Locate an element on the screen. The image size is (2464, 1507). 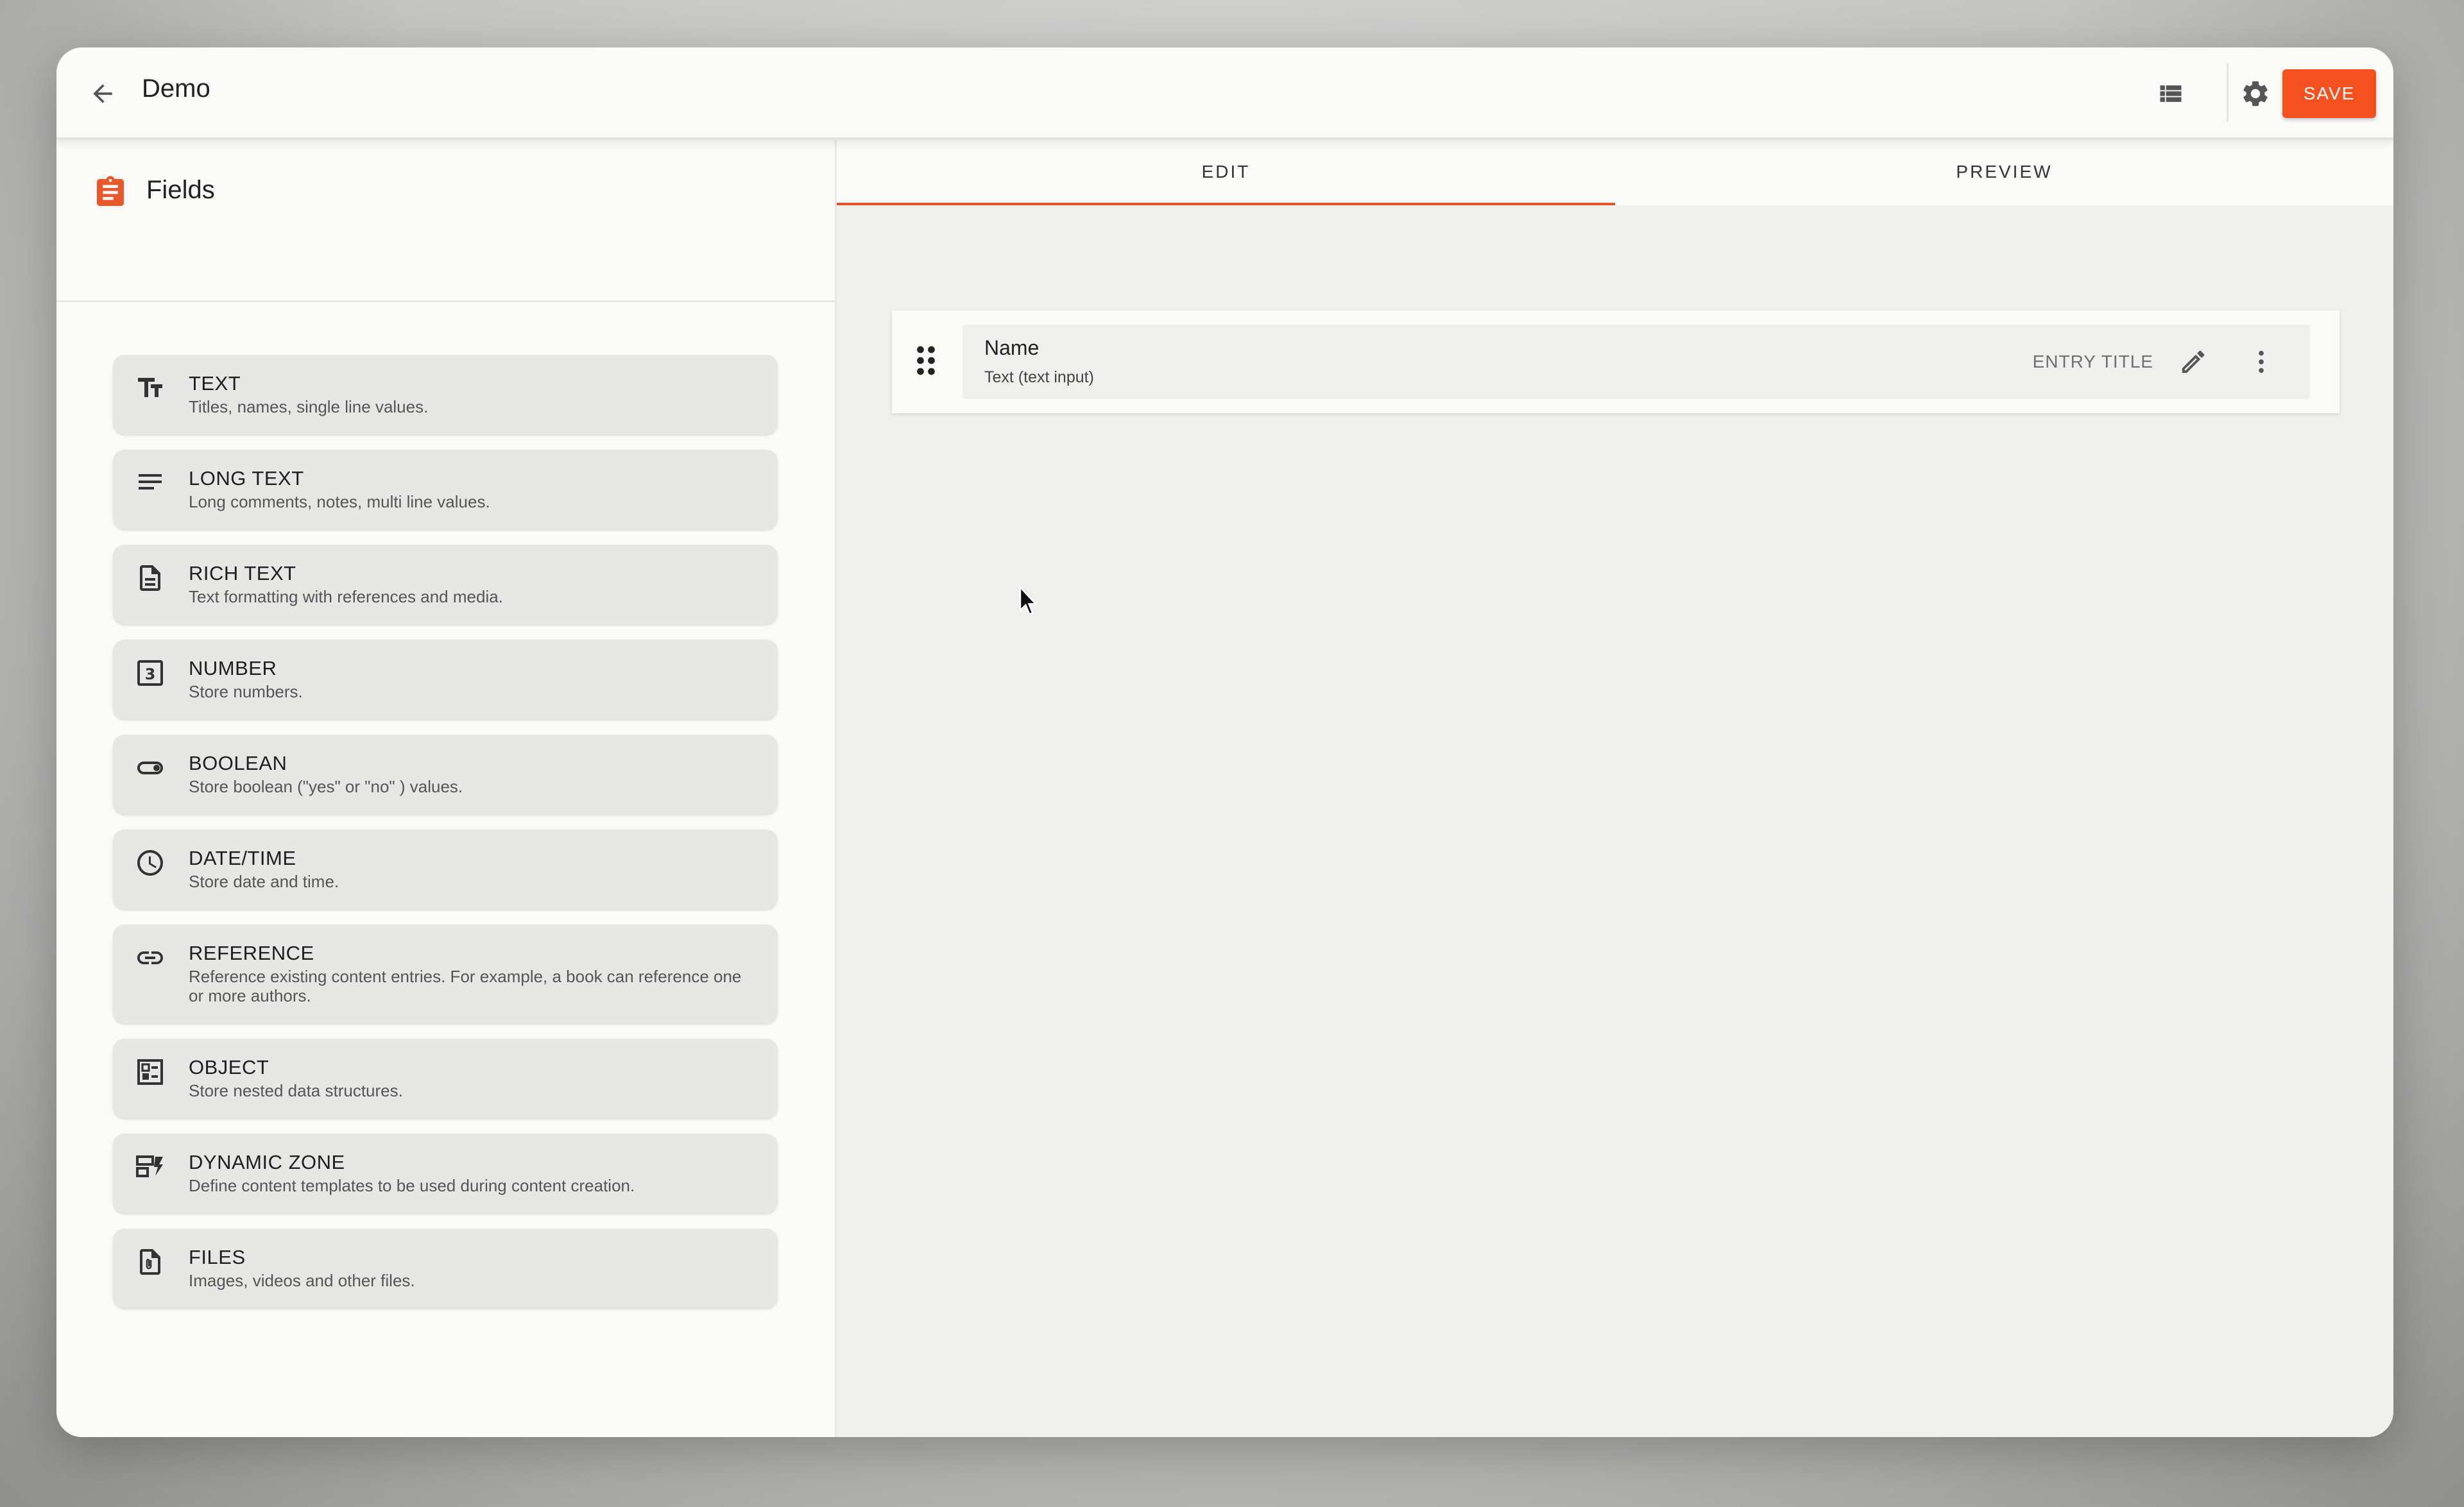
field-type-name: DYNAMIC ZONE is located at coordinates (267, 1162).